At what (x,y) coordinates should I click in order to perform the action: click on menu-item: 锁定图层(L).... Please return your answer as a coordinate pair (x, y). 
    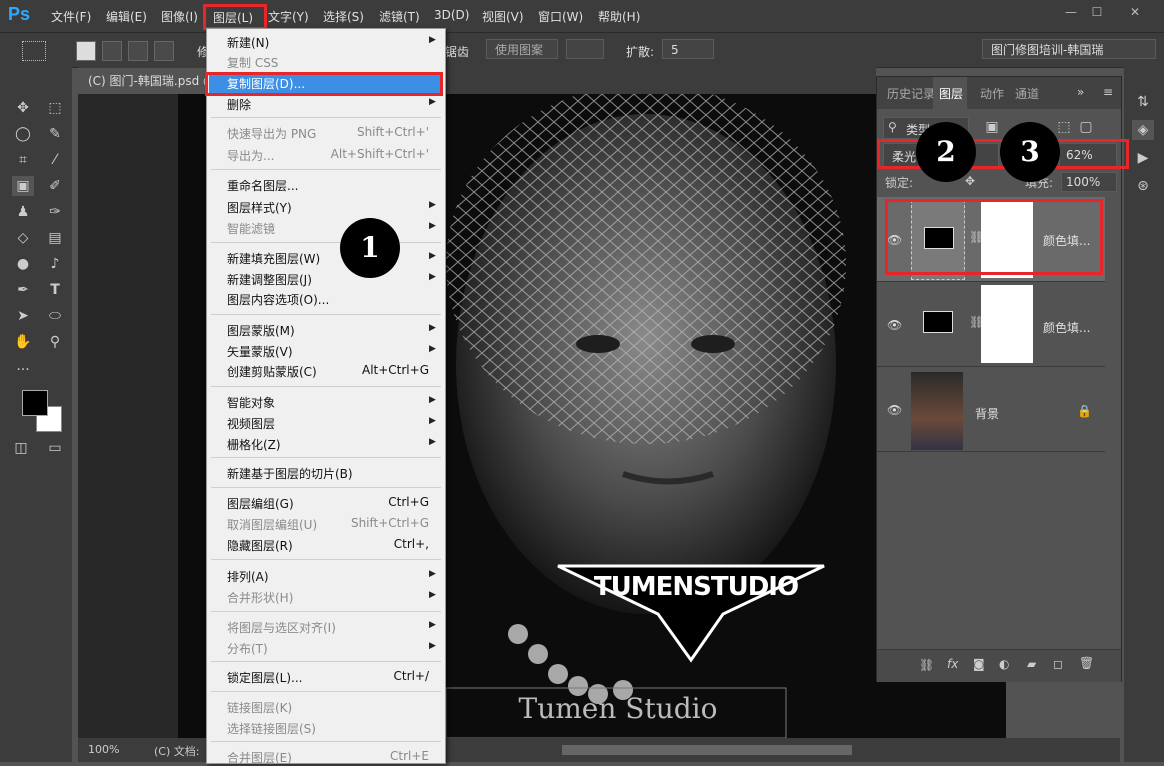
    Looking at the image, I should click on (265, 677).